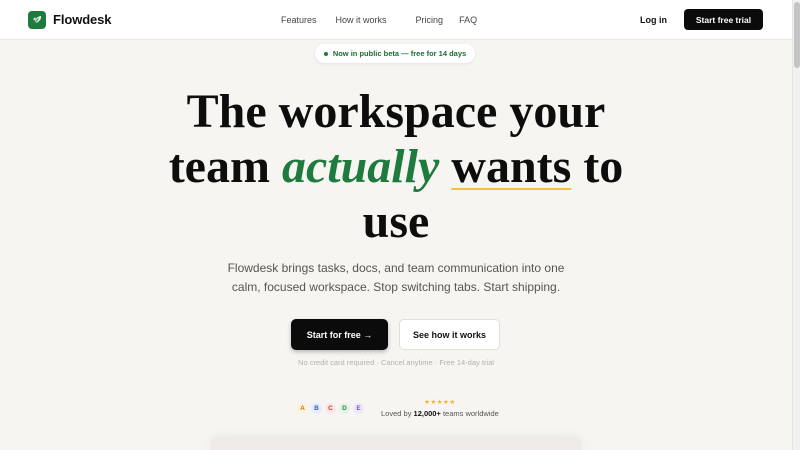  Describe the element at coordinates (299, 20) in the screenshot. I see `nav-link-features: Features` at that location.